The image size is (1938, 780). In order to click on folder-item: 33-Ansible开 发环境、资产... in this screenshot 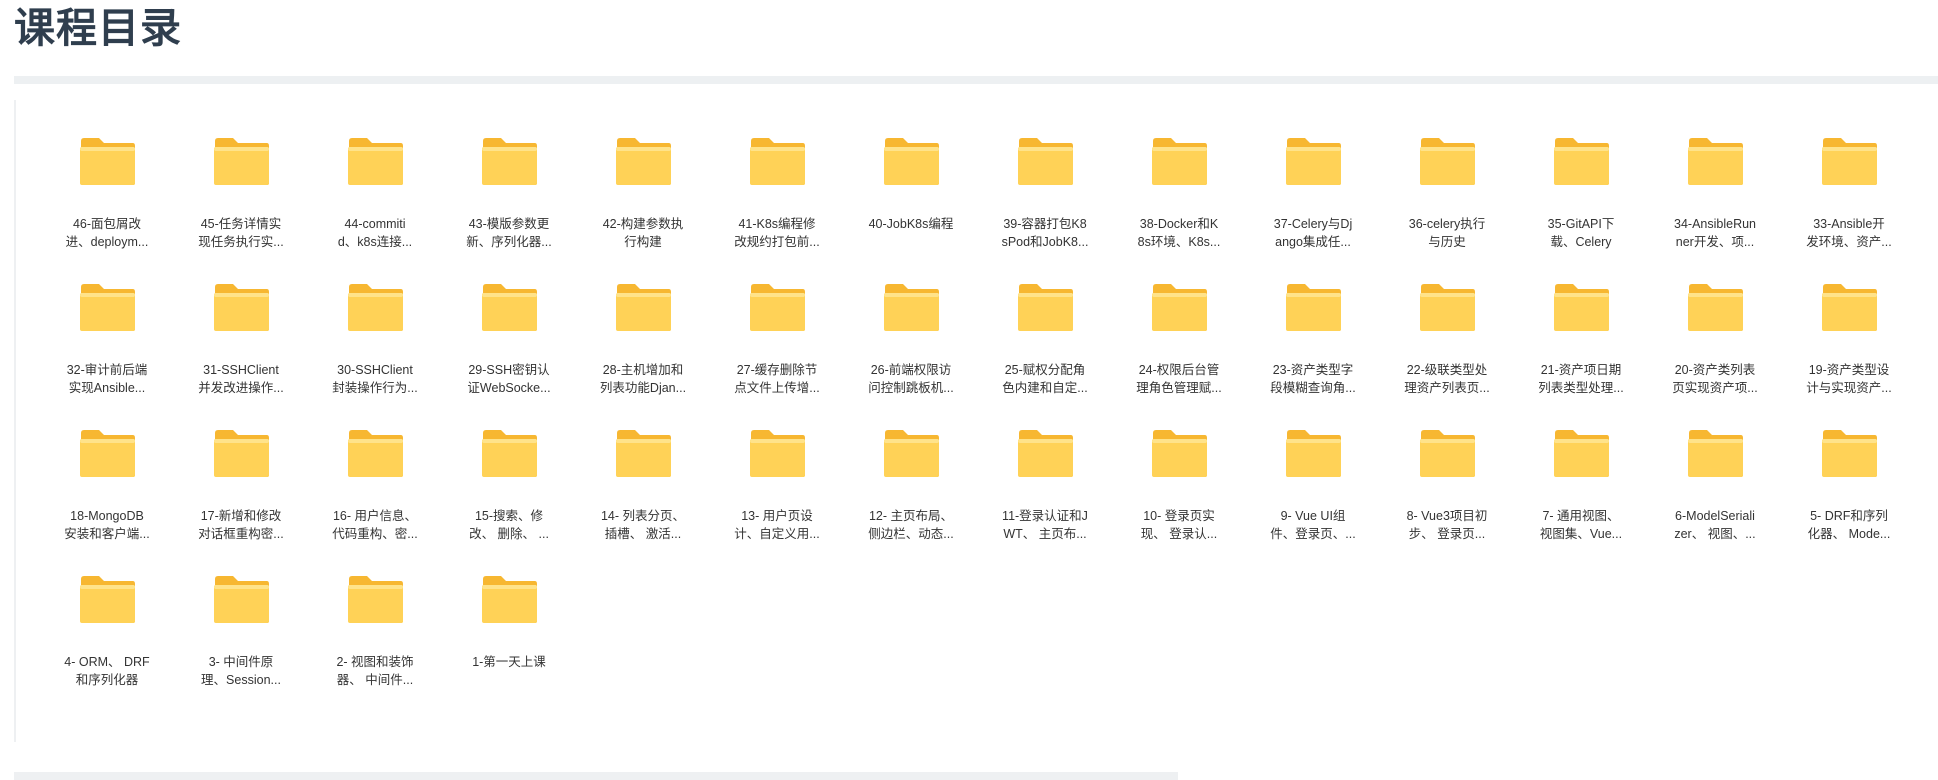, I will do `click(1849, 174)`.